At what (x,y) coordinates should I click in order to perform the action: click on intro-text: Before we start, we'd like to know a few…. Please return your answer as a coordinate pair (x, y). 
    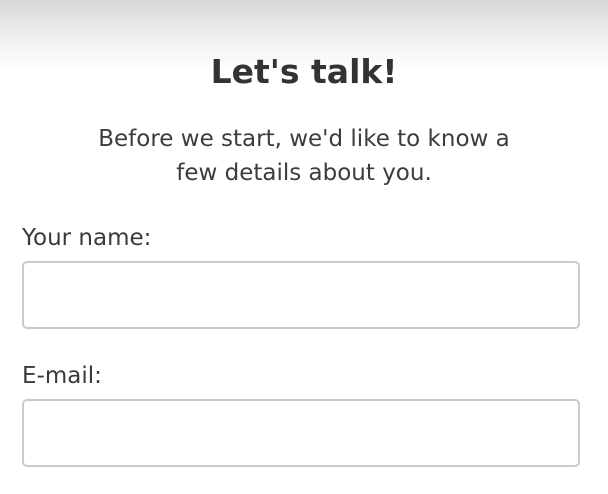
    Looking at the image, I should click on (304, 156).